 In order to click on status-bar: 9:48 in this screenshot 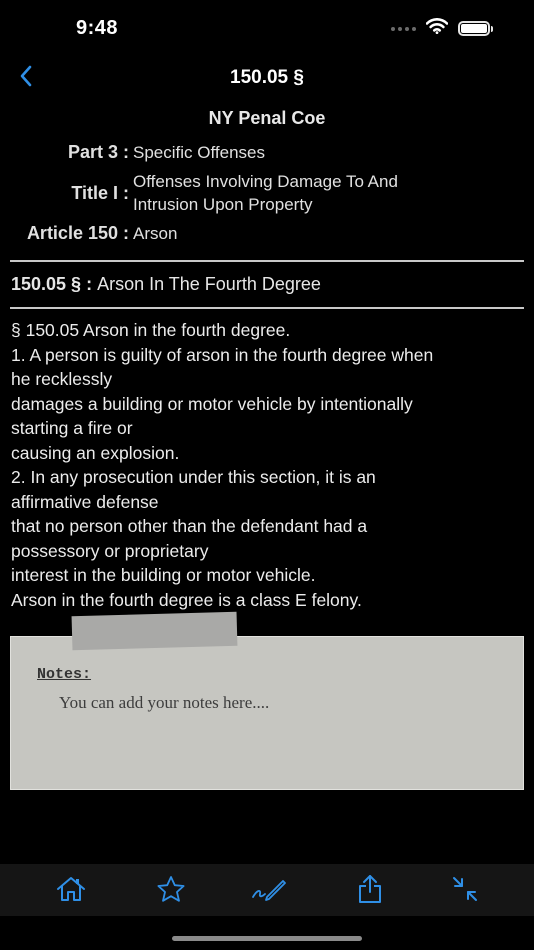, I will do `click(267, 30)`.